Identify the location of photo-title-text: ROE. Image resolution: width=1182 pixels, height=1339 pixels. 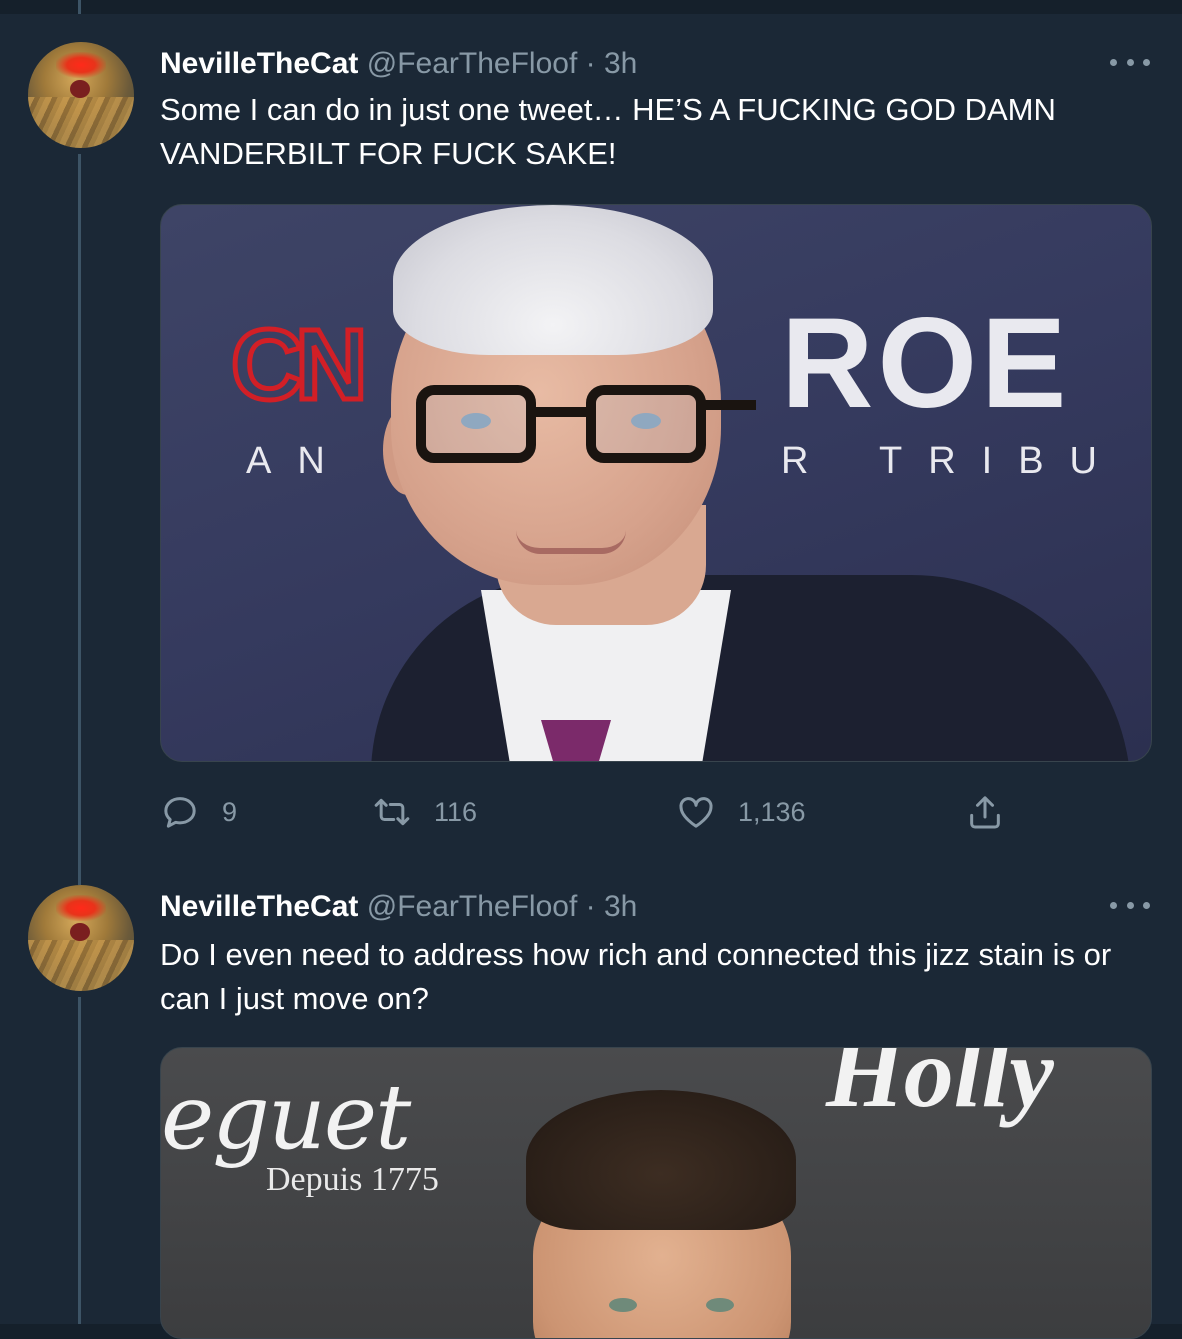
(926, 363).